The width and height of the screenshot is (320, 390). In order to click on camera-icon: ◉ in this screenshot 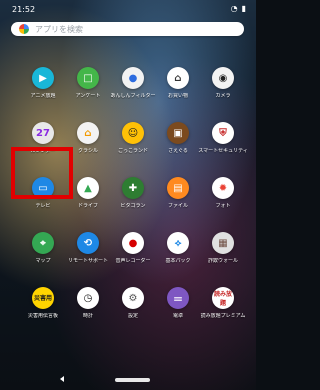, I will do `click(223, 78)`.